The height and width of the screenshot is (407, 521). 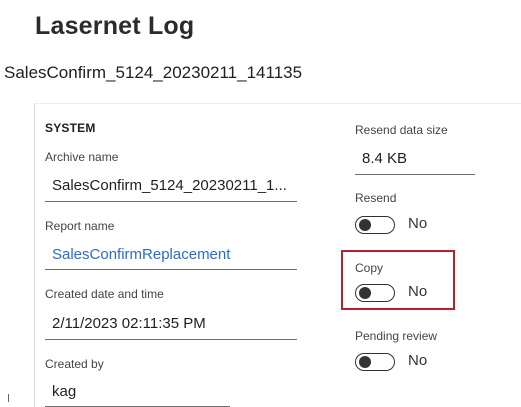 What do you see at coordinates (171, 201) in the screenshot?
I see `archive-name-underline` at bounding box center [171, 201].